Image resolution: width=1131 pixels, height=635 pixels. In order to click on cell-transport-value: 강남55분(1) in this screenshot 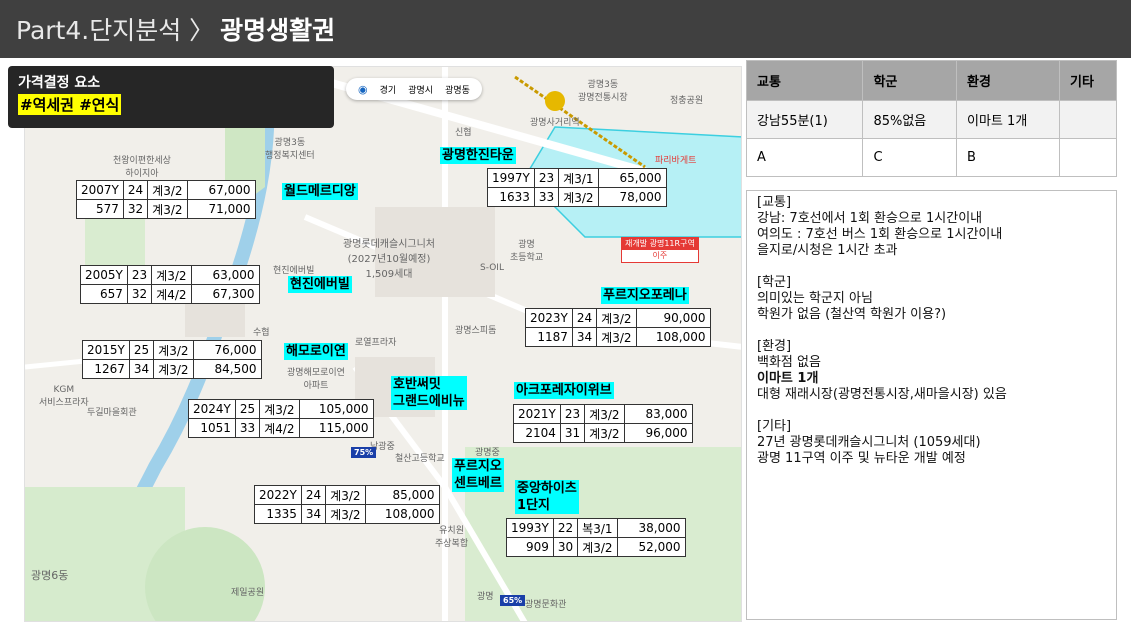, I will do `click(804, 119)`.